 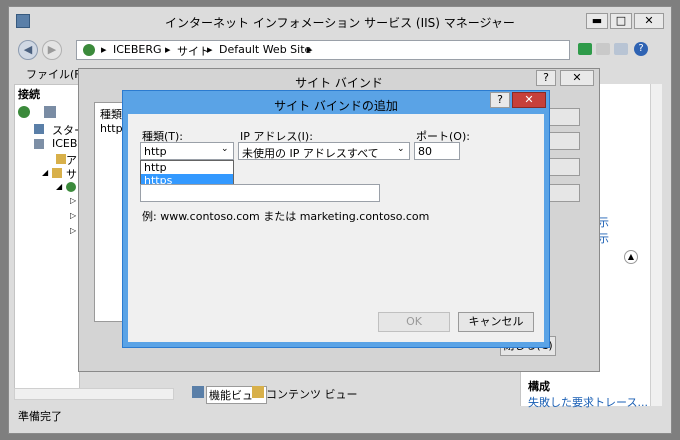 I want to click on forward-arrow-icon: ▶, so click(x=52, y=49).